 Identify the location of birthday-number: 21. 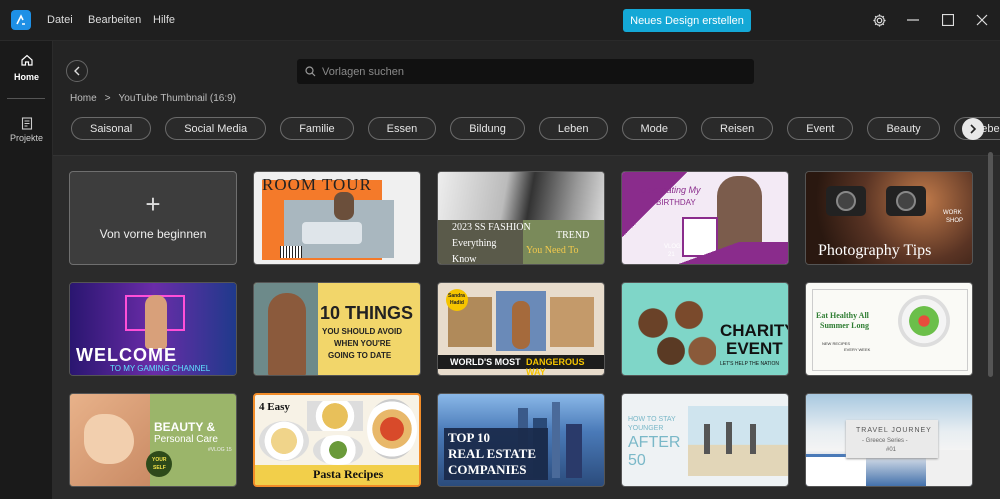
(671, 255).